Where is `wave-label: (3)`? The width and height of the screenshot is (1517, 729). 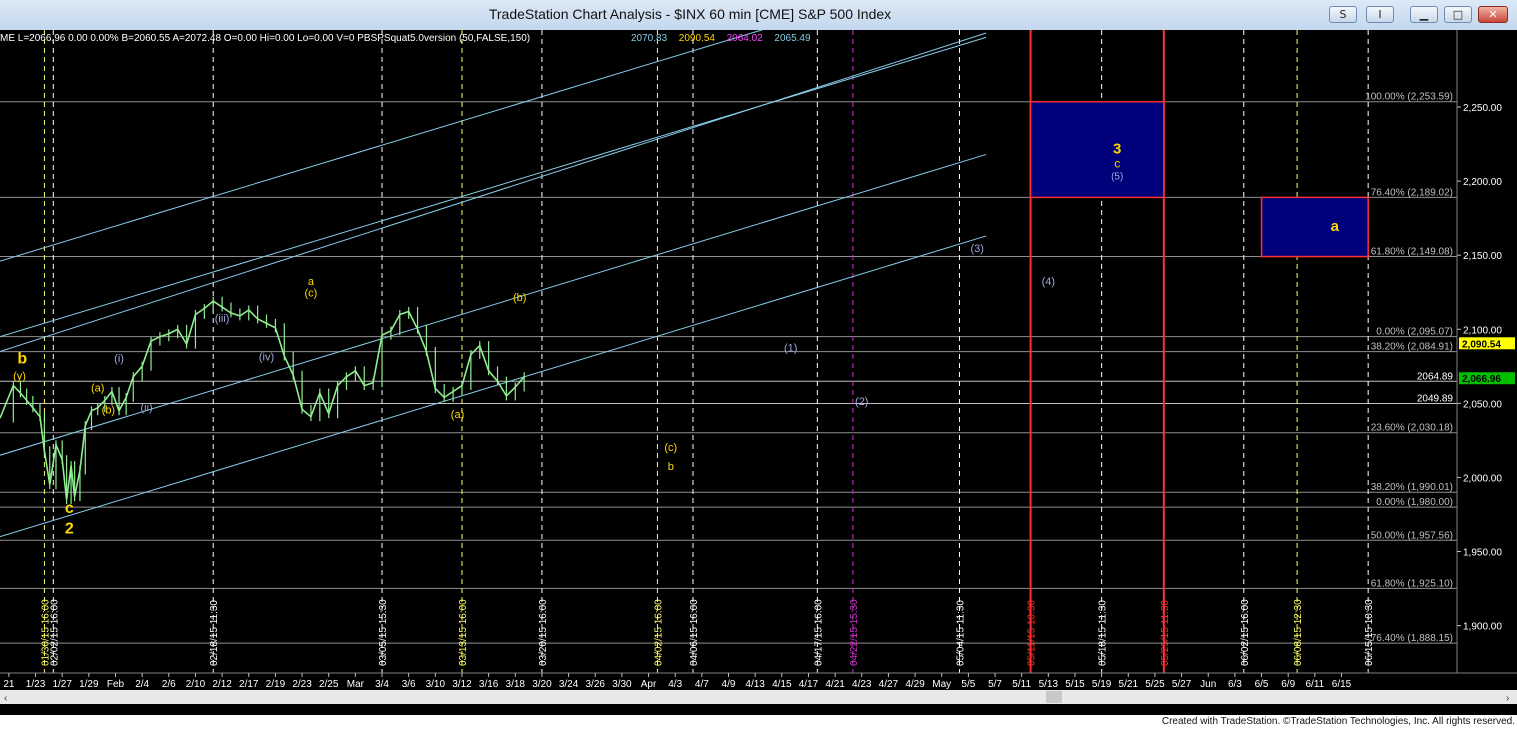
wave-label: (3) is located at coordinates (977, 249).